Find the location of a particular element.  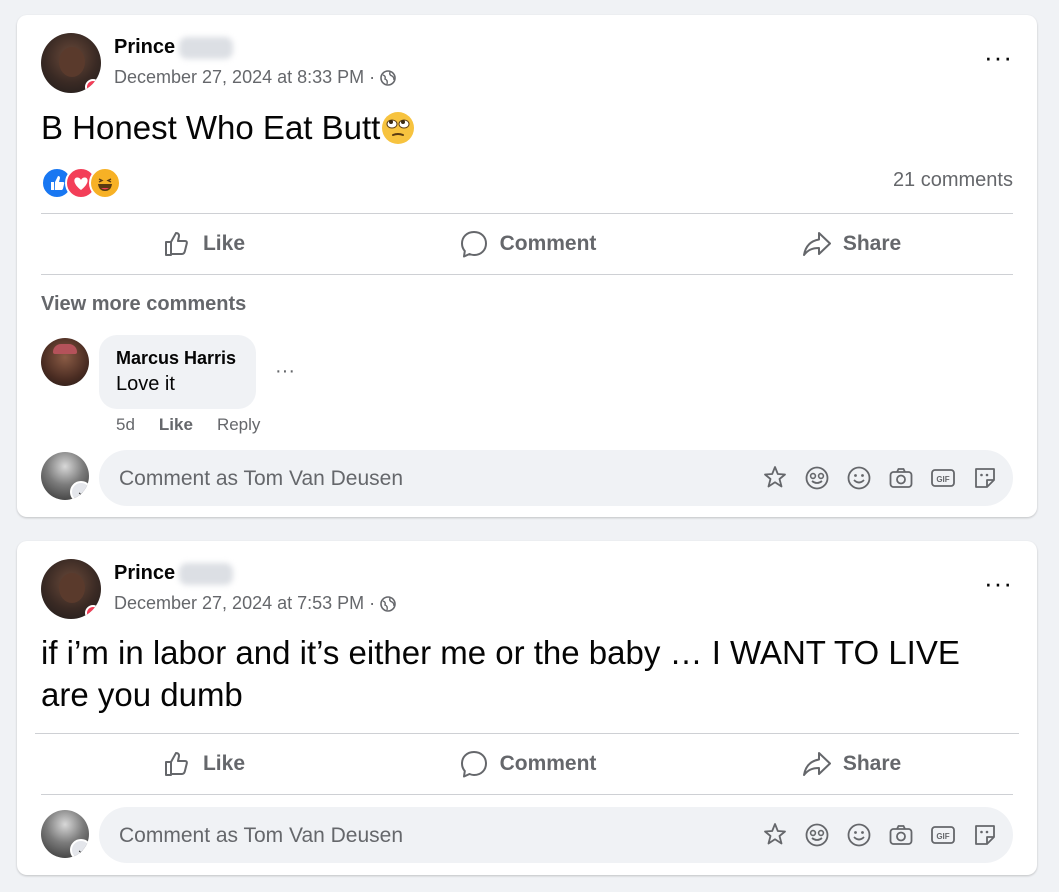

post-meta: December 27, 2024 at 8:33 PM · is located at coordinates (255, 77).